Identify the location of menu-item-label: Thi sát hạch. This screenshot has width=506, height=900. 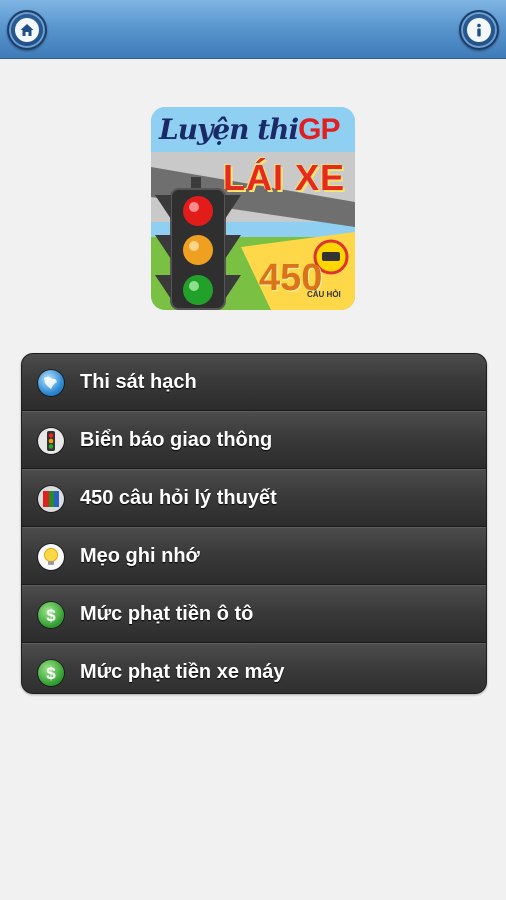
(138, 382).